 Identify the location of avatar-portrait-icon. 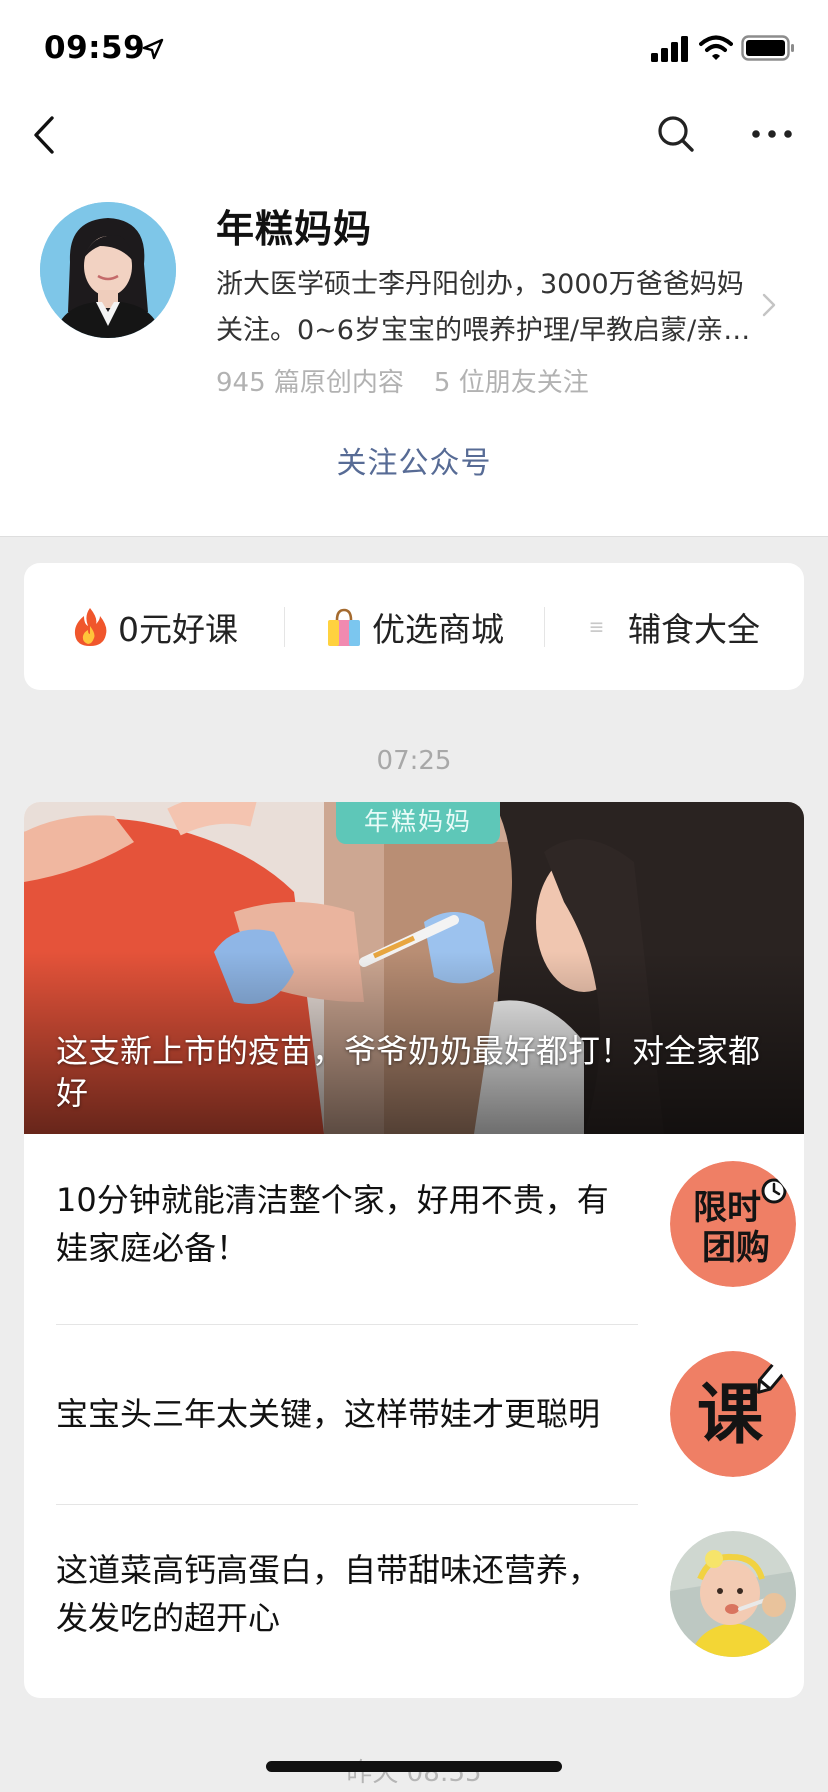
(108, 270).